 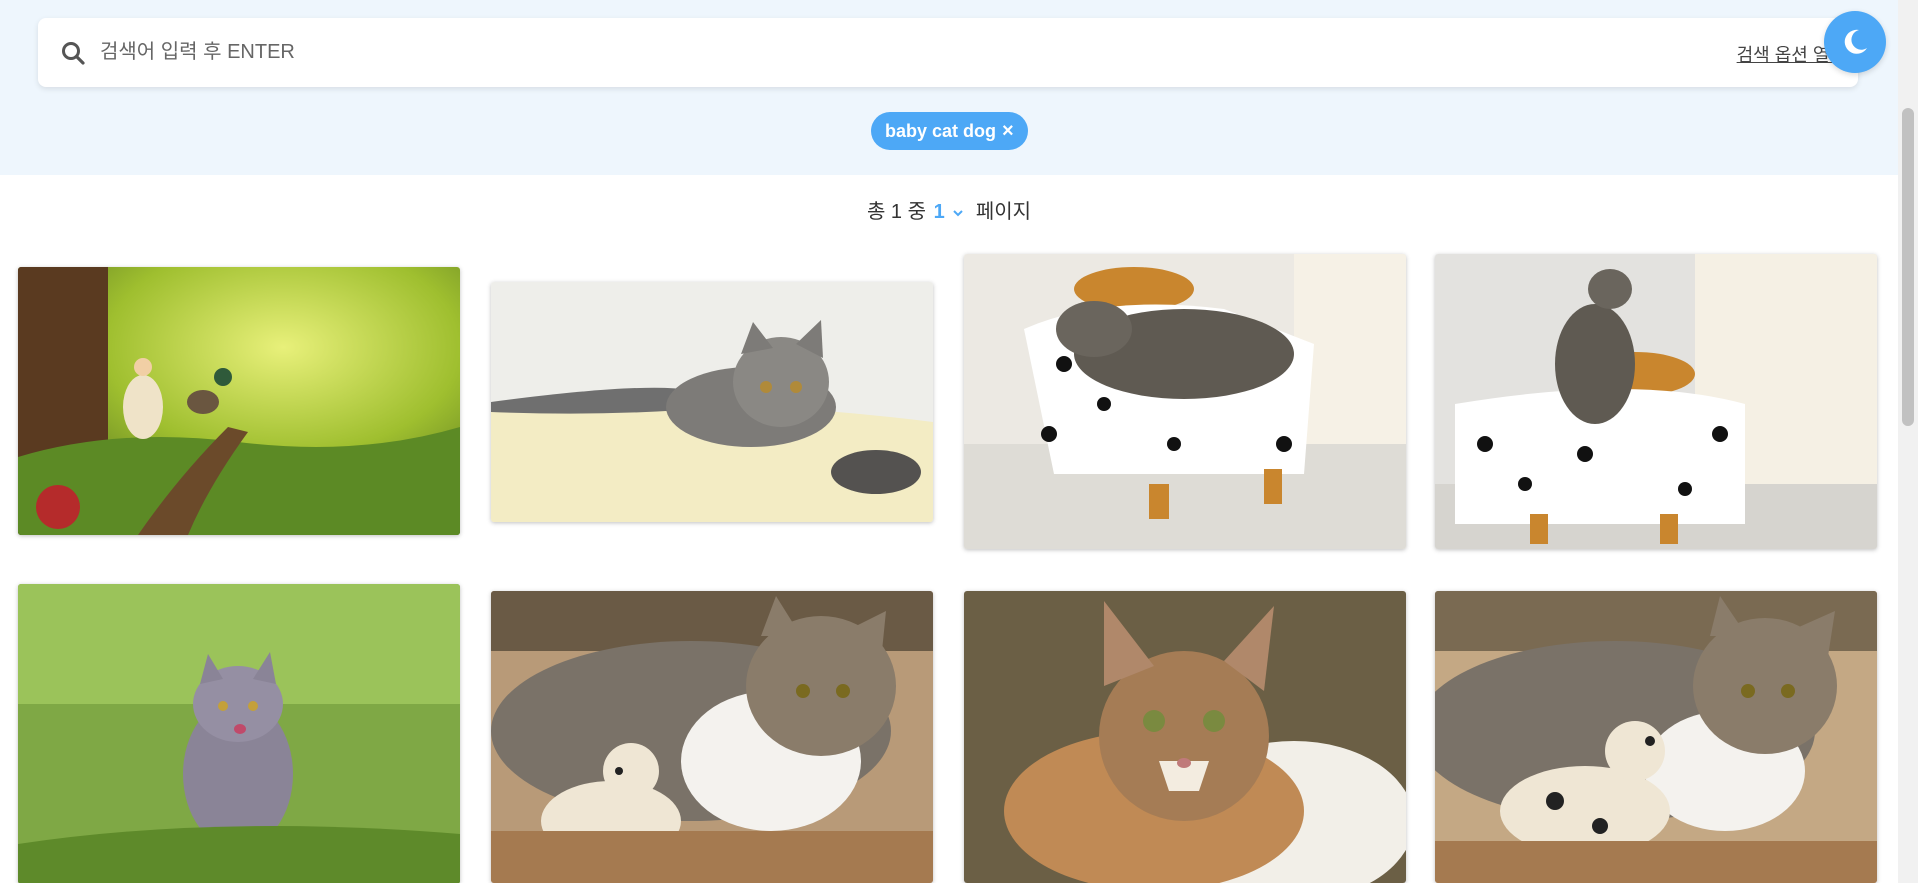 I want to click on tag-close-icon: ×, so click(x=1008, y=131).